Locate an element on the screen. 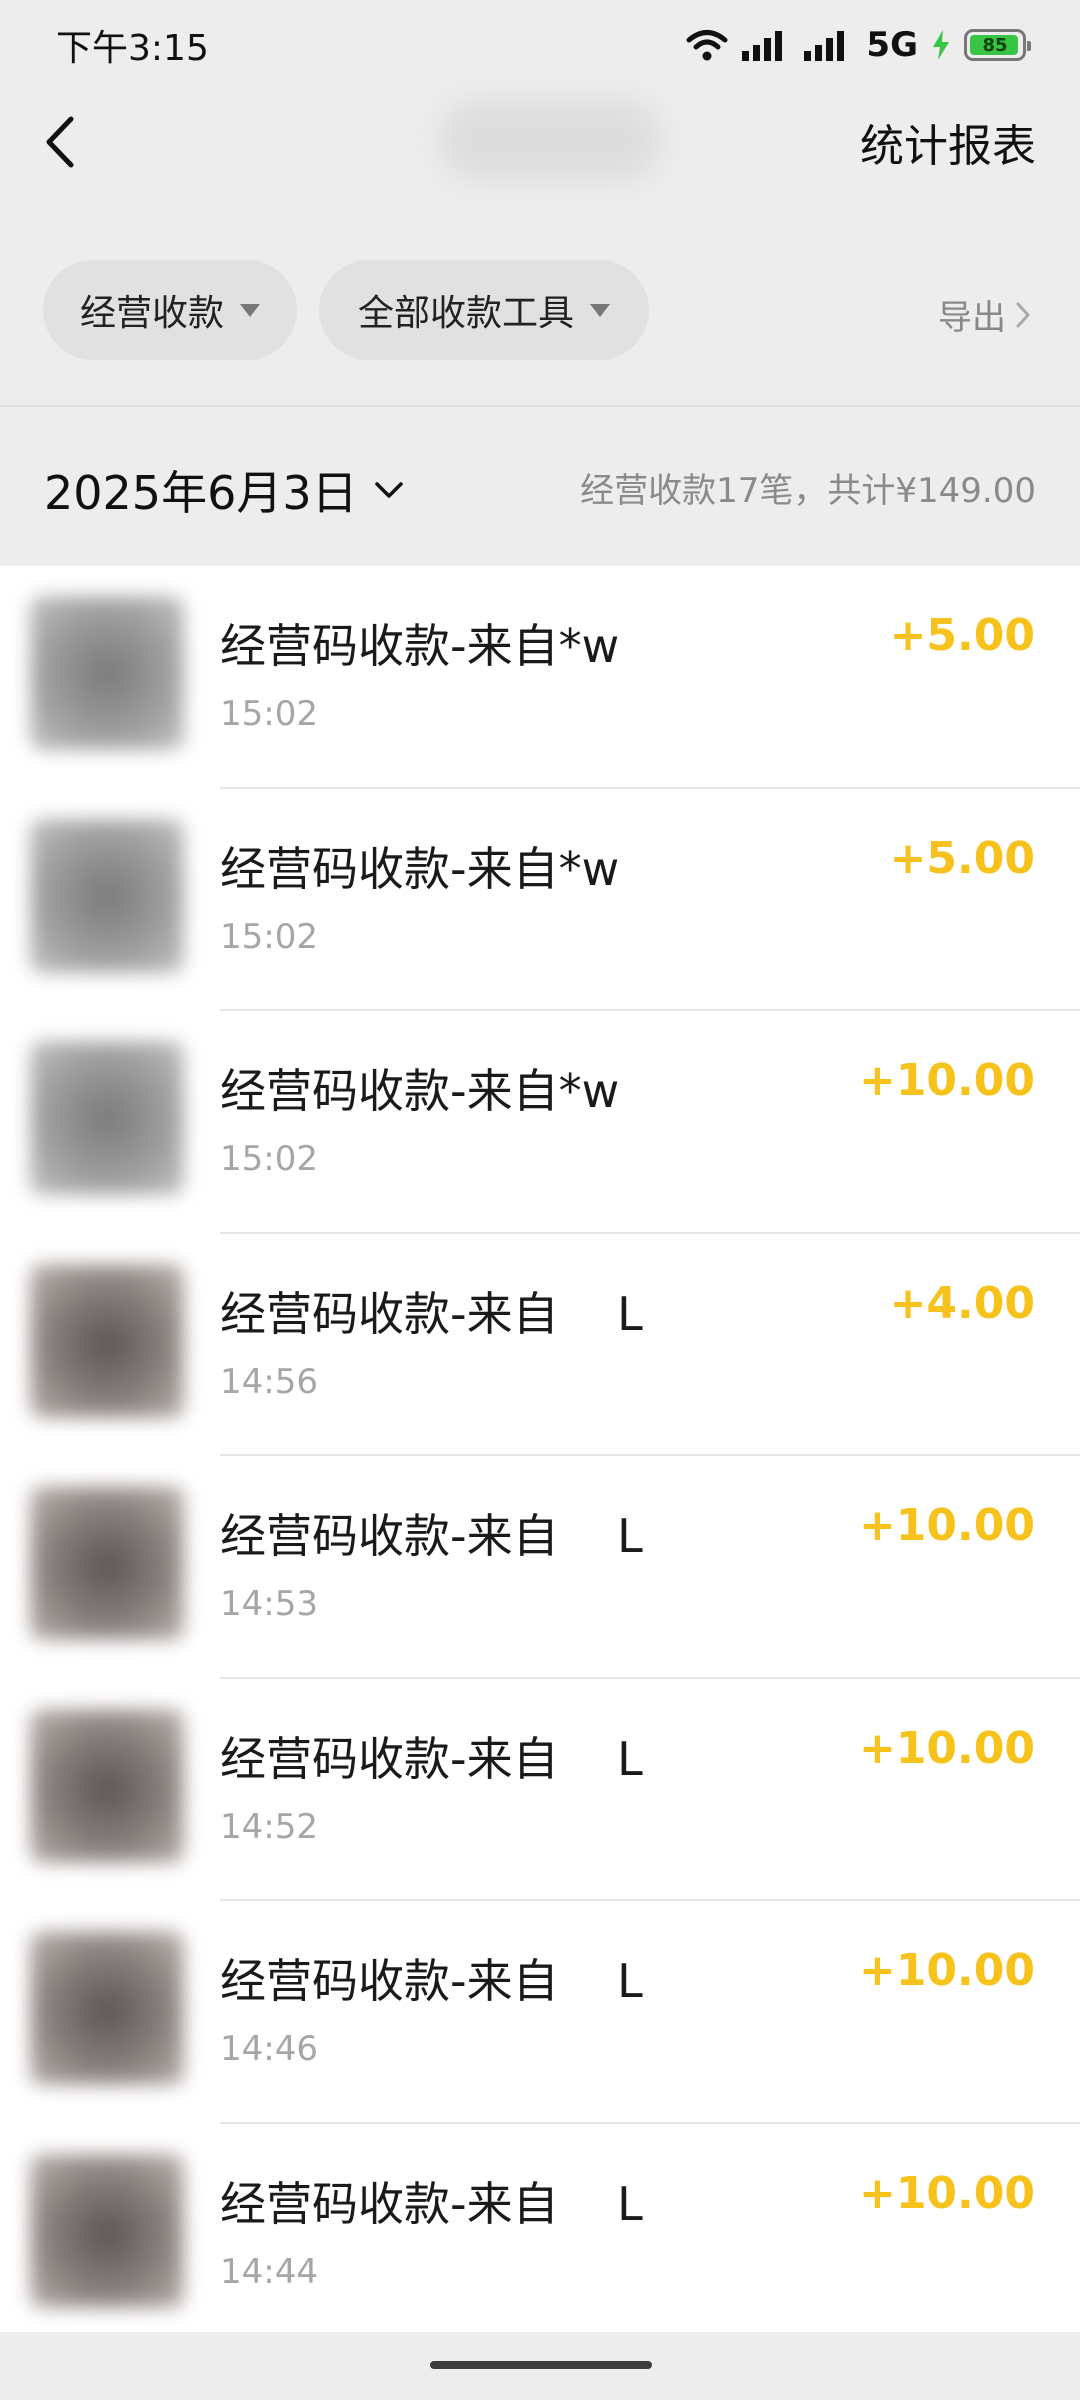  status-time: 下午3:15 is located at coordinates (132, 48).